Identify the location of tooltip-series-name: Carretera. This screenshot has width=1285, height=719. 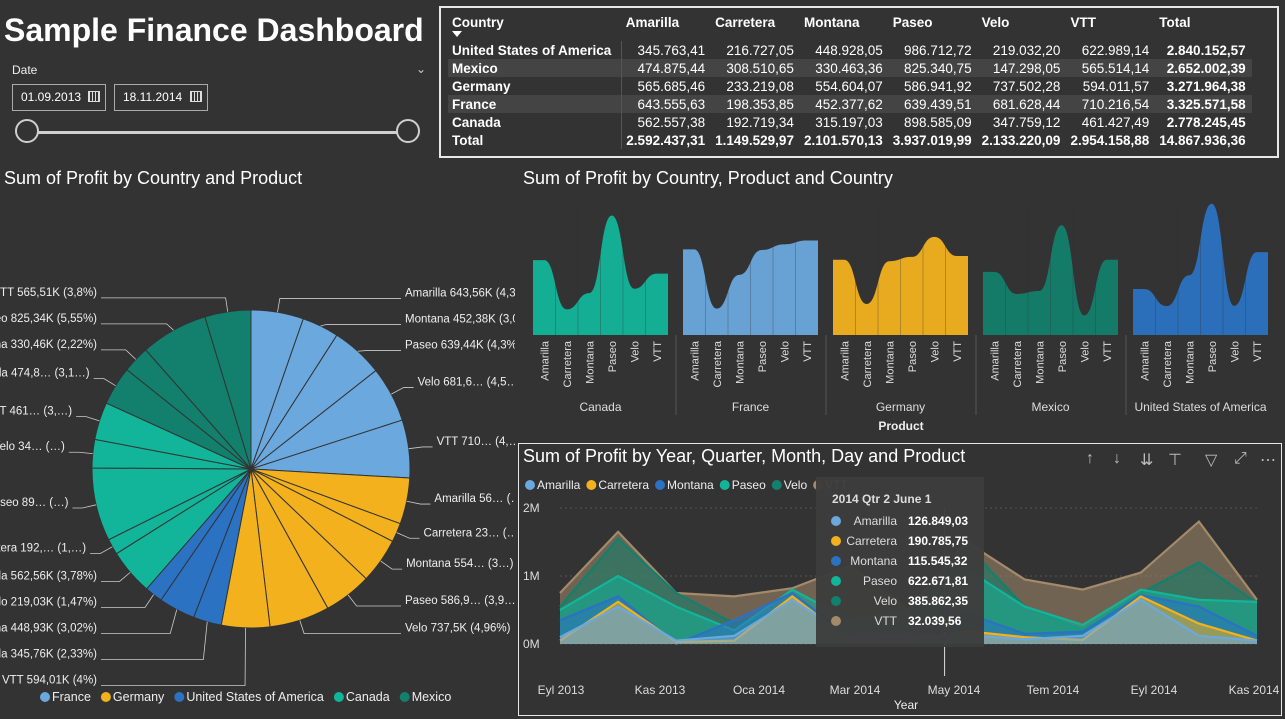
(871, 541).